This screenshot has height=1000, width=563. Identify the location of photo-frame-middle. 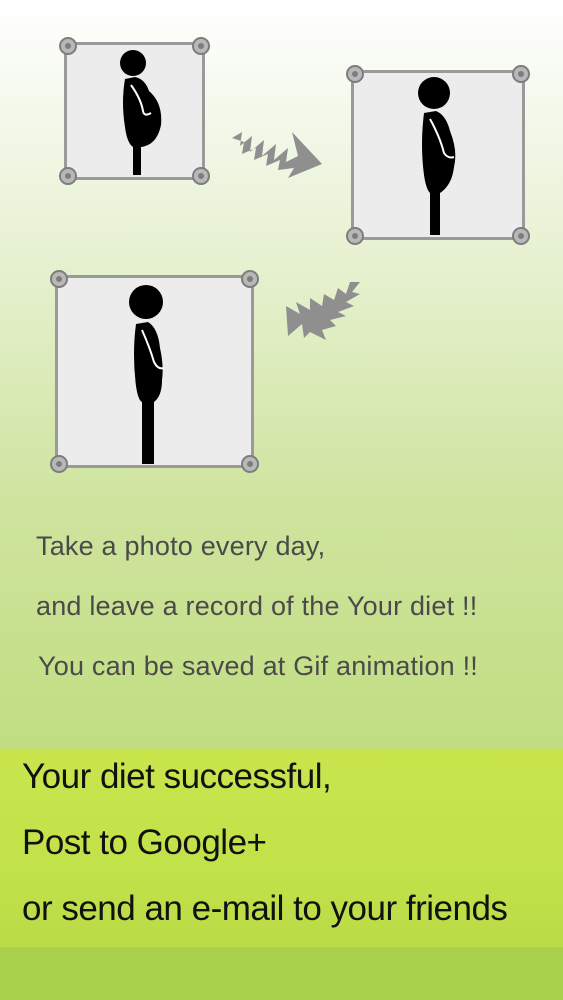
(438, 155).